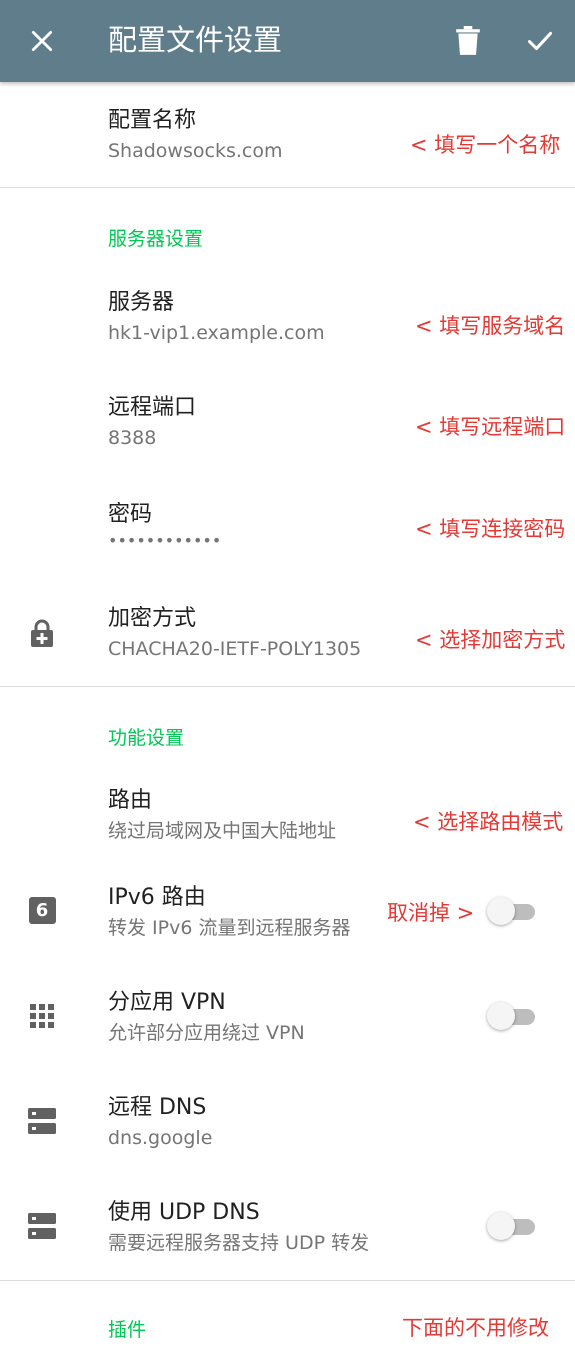 This screenshot has width=575, height=1368. I want to click on dns-server-icon, so click(42, 1121).